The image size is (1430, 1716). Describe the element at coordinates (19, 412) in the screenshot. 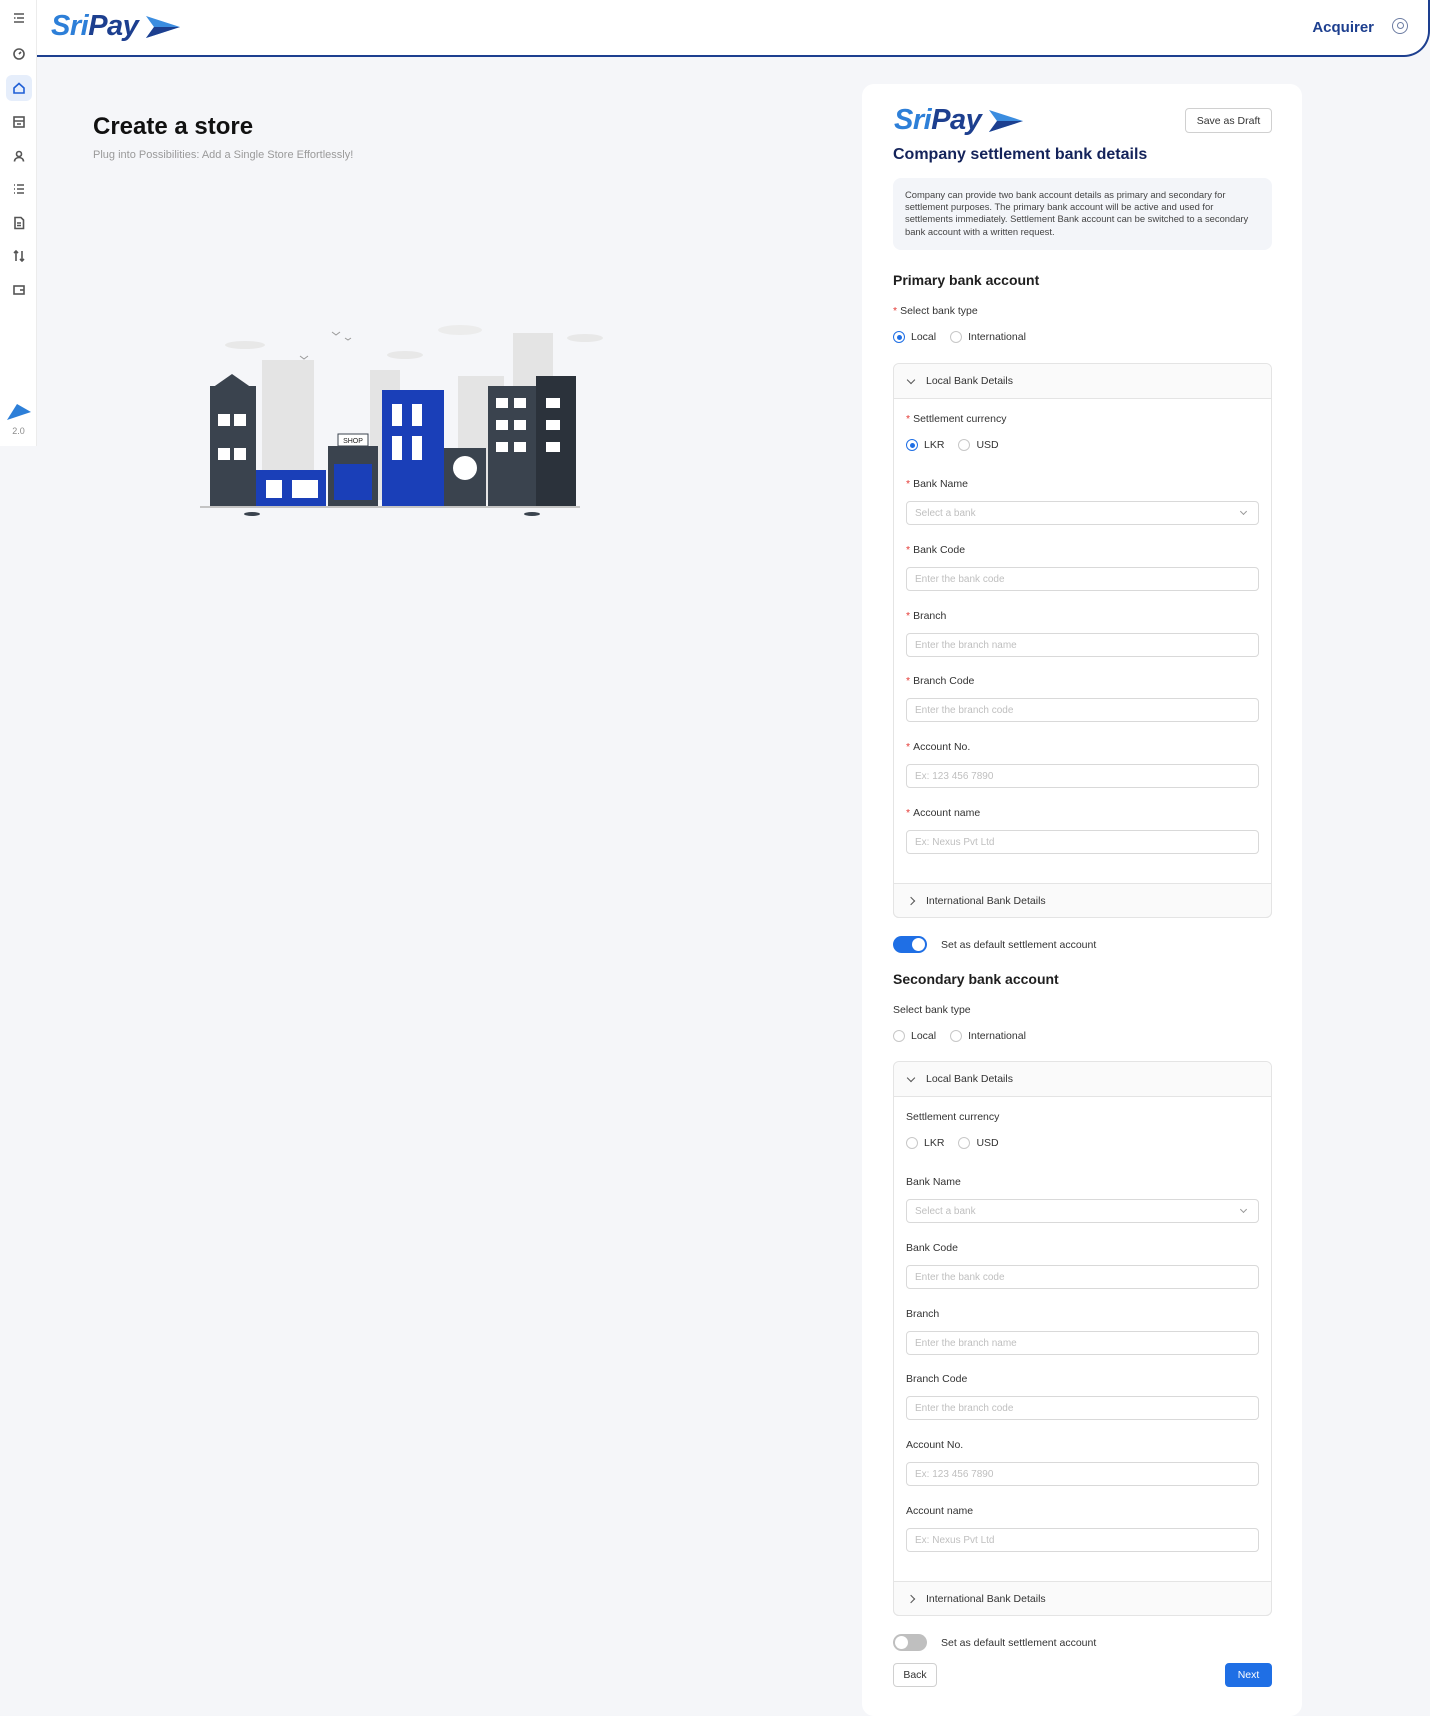

I see `sripay-small-logo` at that location.